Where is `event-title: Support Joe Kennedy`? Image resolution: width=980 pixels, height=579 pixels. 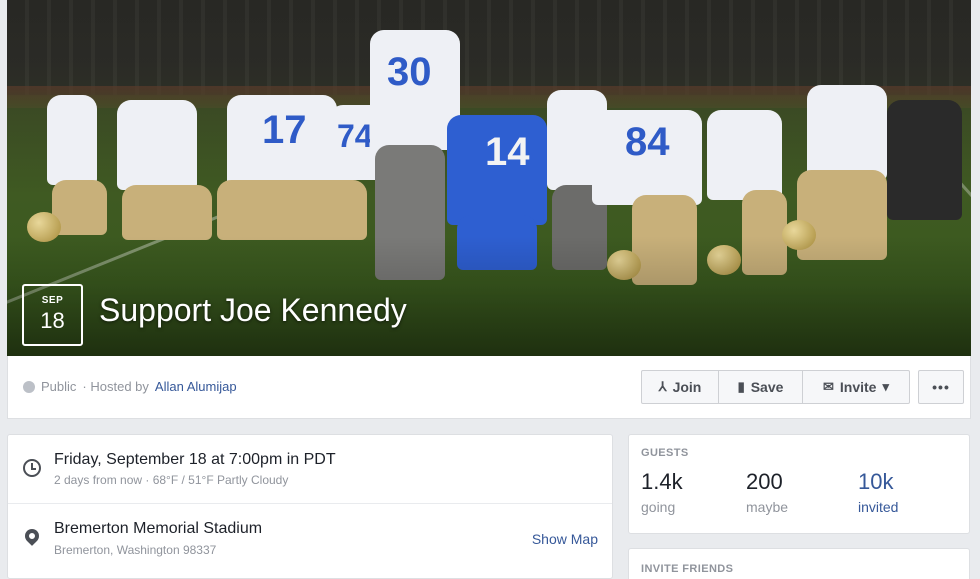 event-title: Support Joe Kennedy is located at coordinates (253, 310).